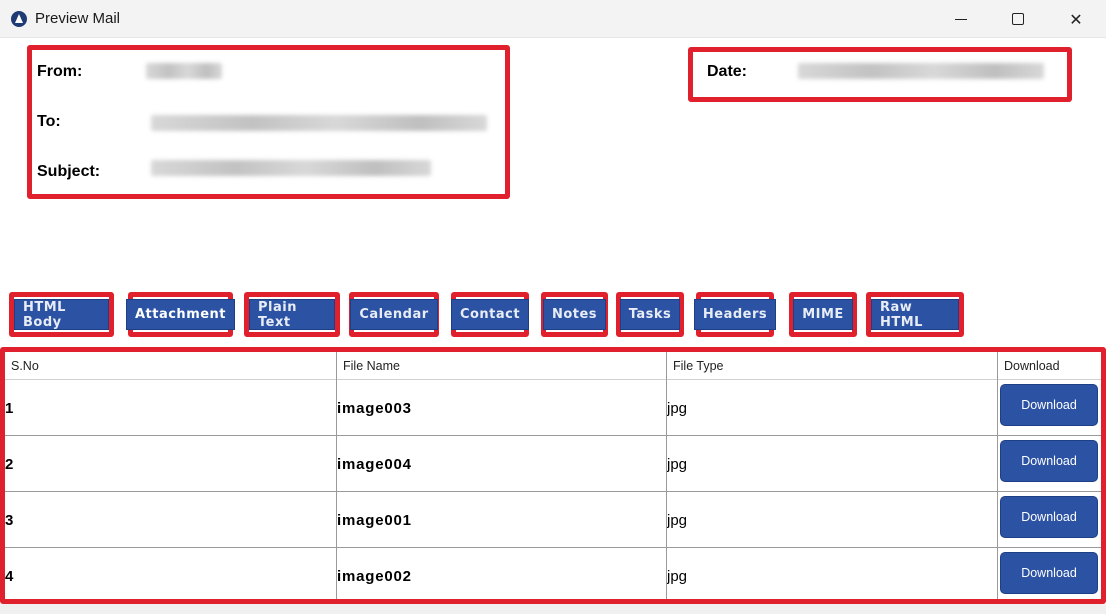 Image resolution: width=1106 pixels, height=614 pixels. What do you see at coordinates (25, 366) in the screenshot?
I see `column-header-sno: S.No` at bounding box center [25, 366].